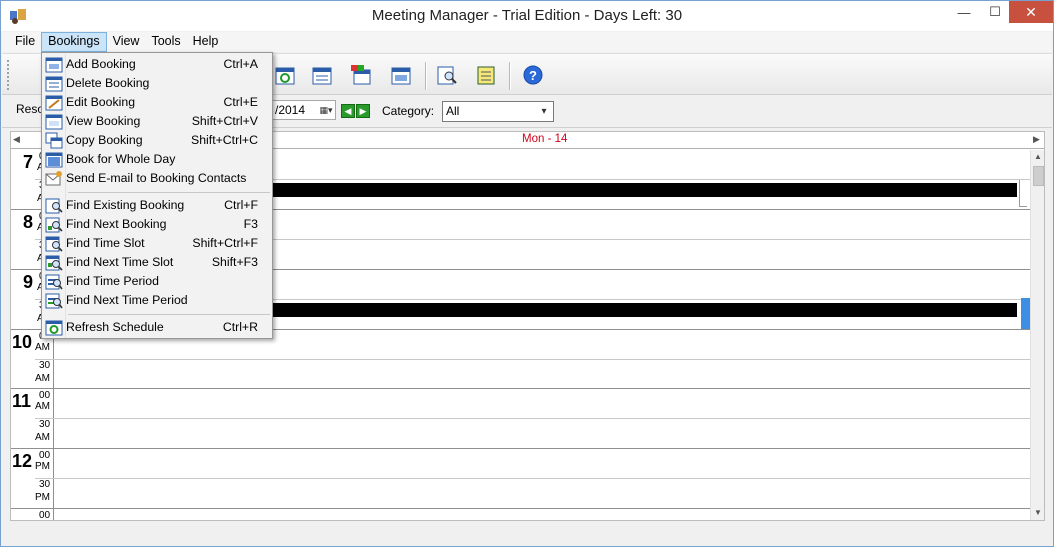 This screenshot has width=1054, height=547. I want to click on hour-label: 10, so click(22, 342).